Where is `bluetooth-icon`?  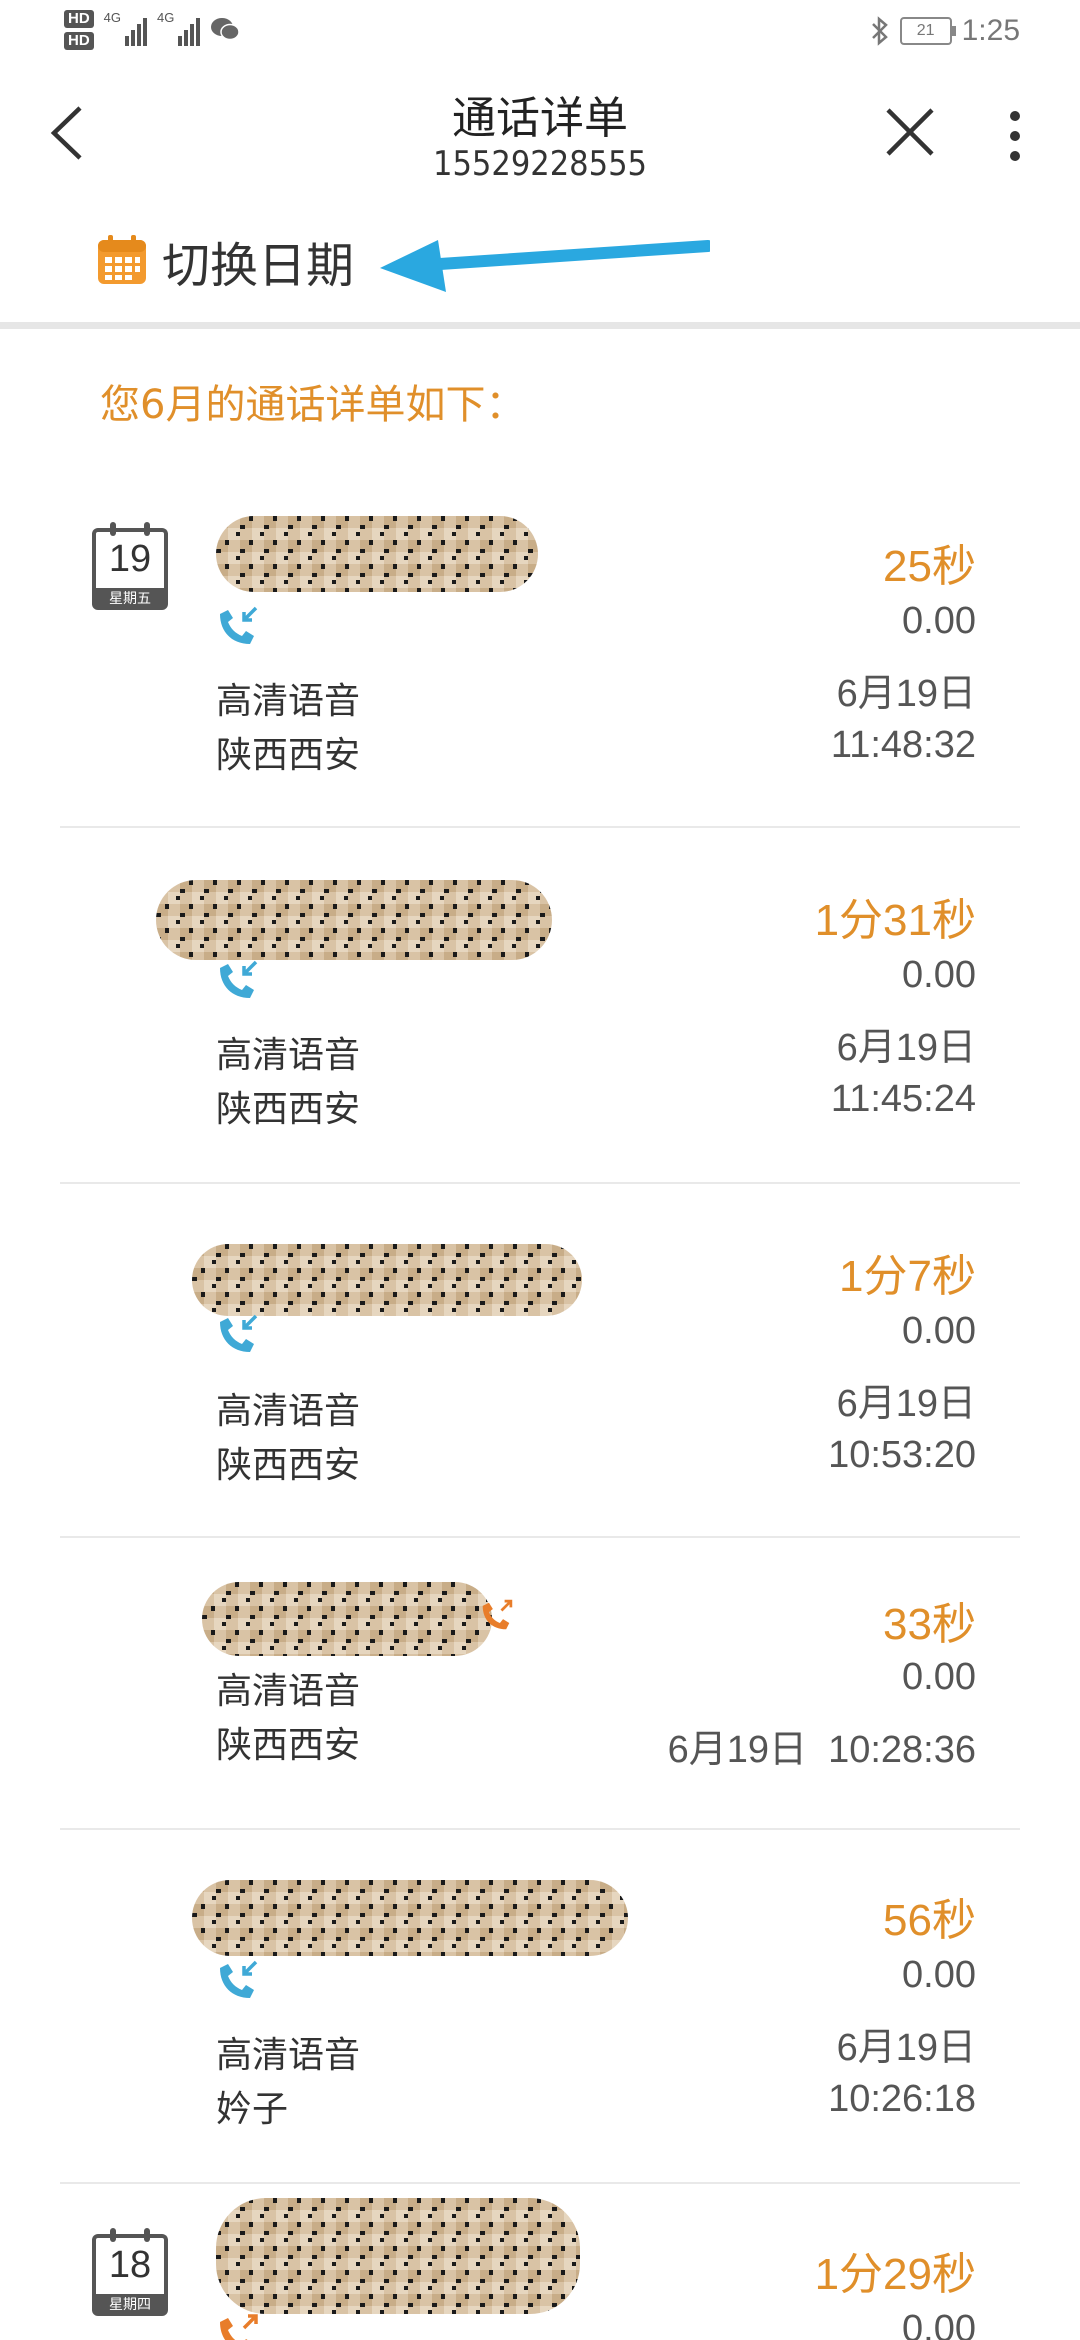 bluetooth-icon is located at coordinates (879, 31).